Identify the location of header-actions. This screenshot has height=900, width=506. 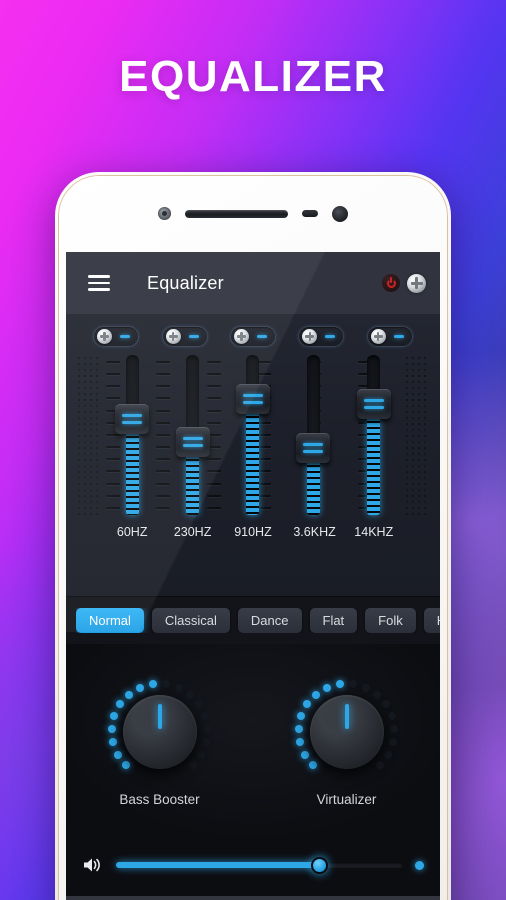
(404, 283).